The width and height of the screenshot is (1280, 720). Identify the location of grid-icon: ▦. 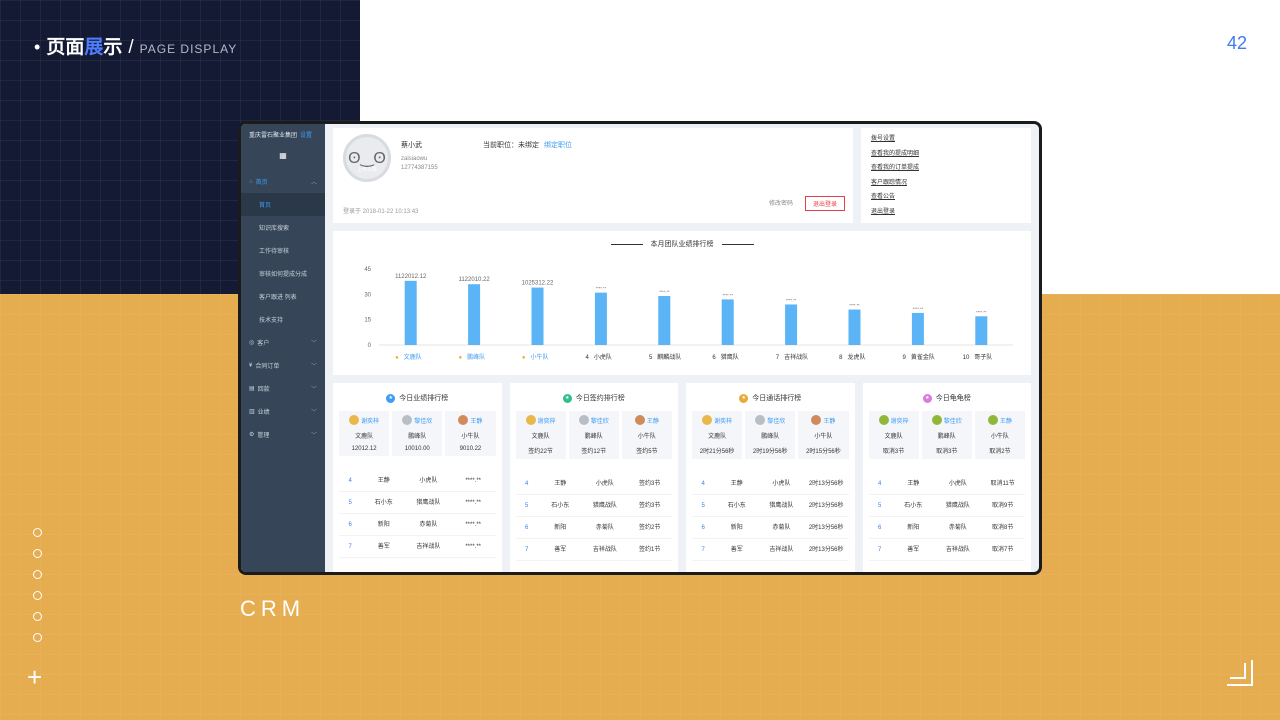
(283, 155).